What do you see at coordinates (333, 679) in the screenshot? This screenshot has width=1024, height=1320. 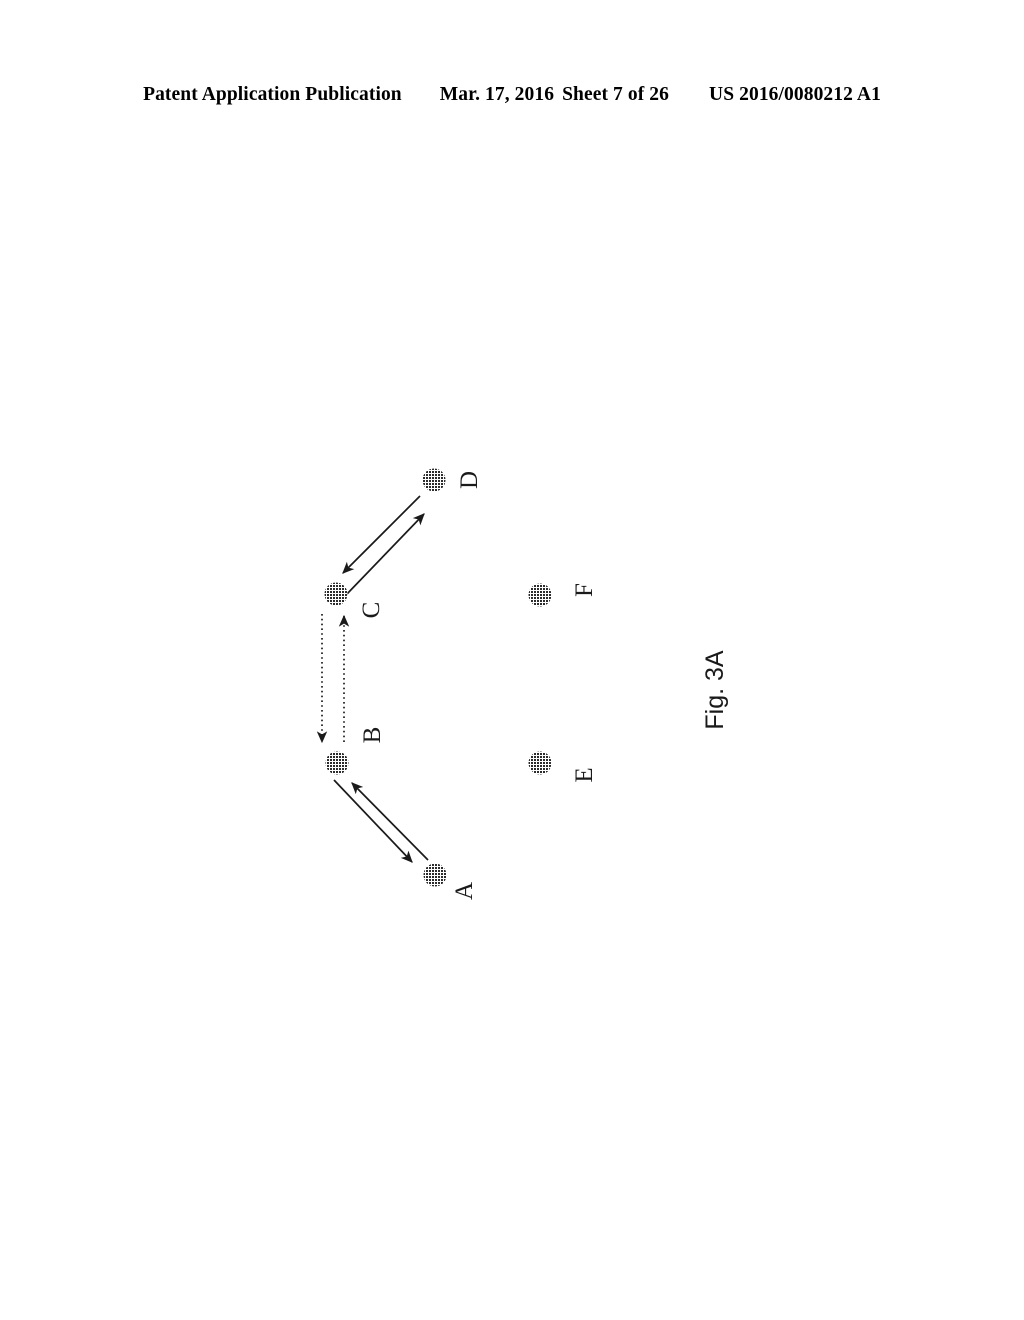 I see `edge-group-b-c` at bounding box center [333, 679].